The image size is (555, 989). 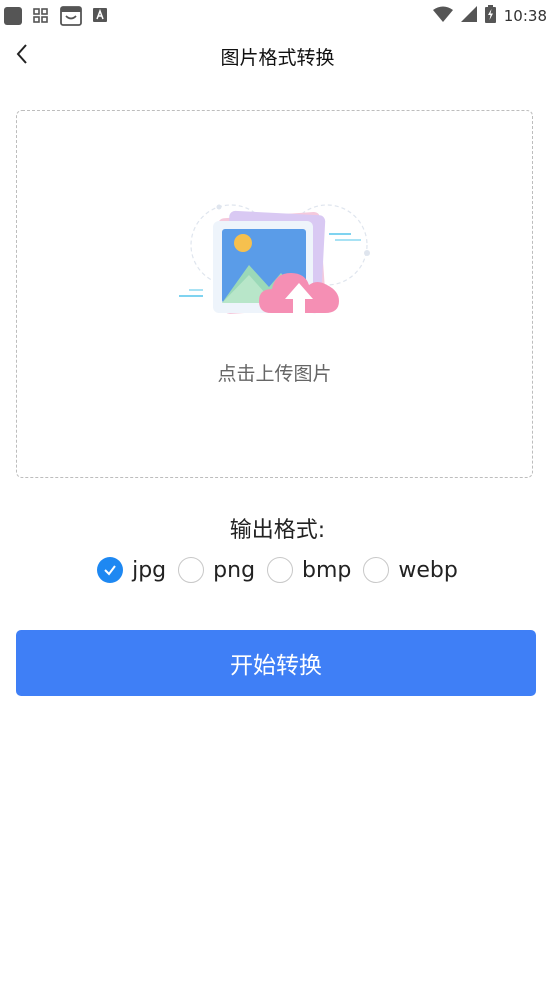 What do you see at coordinates (277, 16) in the screenshot?
I see `status-bar: 10:38` at bounding box center [277, 16].